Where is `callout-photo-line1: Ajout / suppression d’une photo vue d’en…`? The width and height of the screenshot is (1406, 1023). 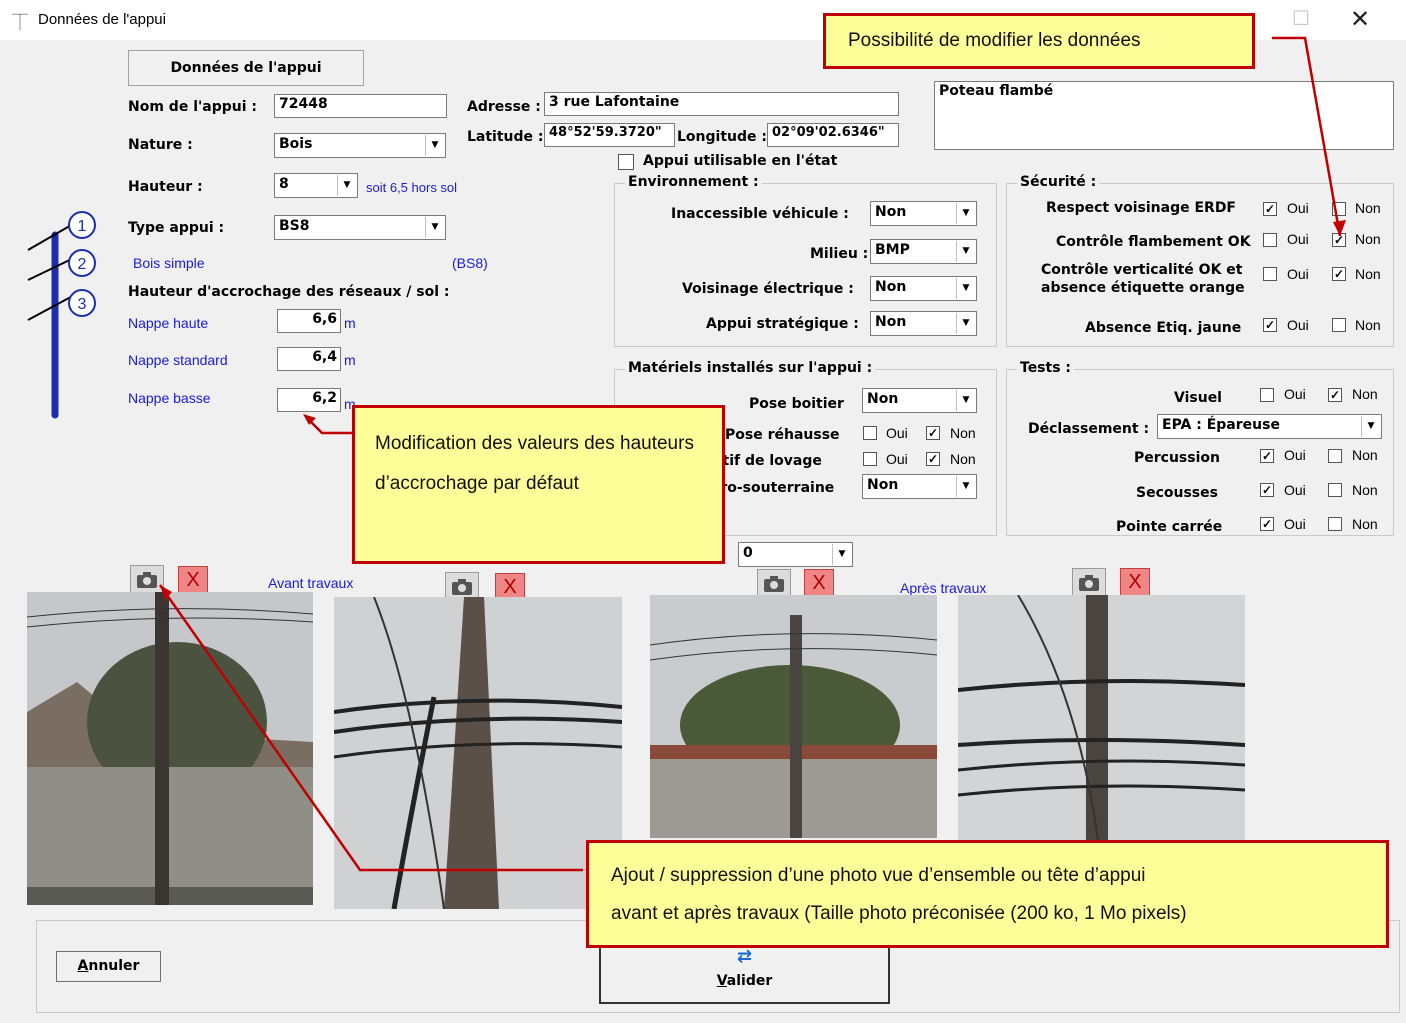 callout-photo-line1: Ajout / suppression d’une photo vue d’en… is located at coordinates (878, 875).